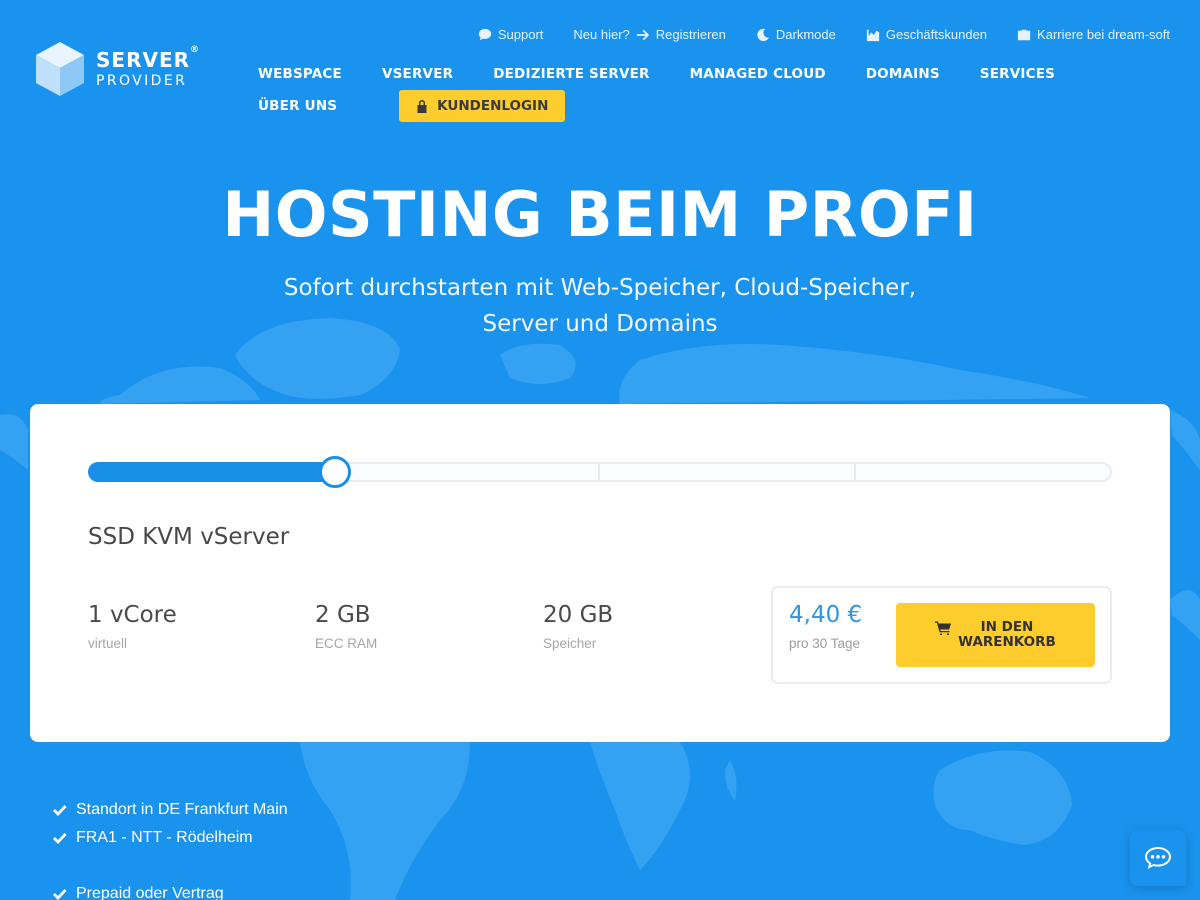 The width and height of the screenshot is (1200, 900). What do you see at coordinates (335, 472) in the screenshot?
I see `slider-handle` at bounding box center [335, 472].